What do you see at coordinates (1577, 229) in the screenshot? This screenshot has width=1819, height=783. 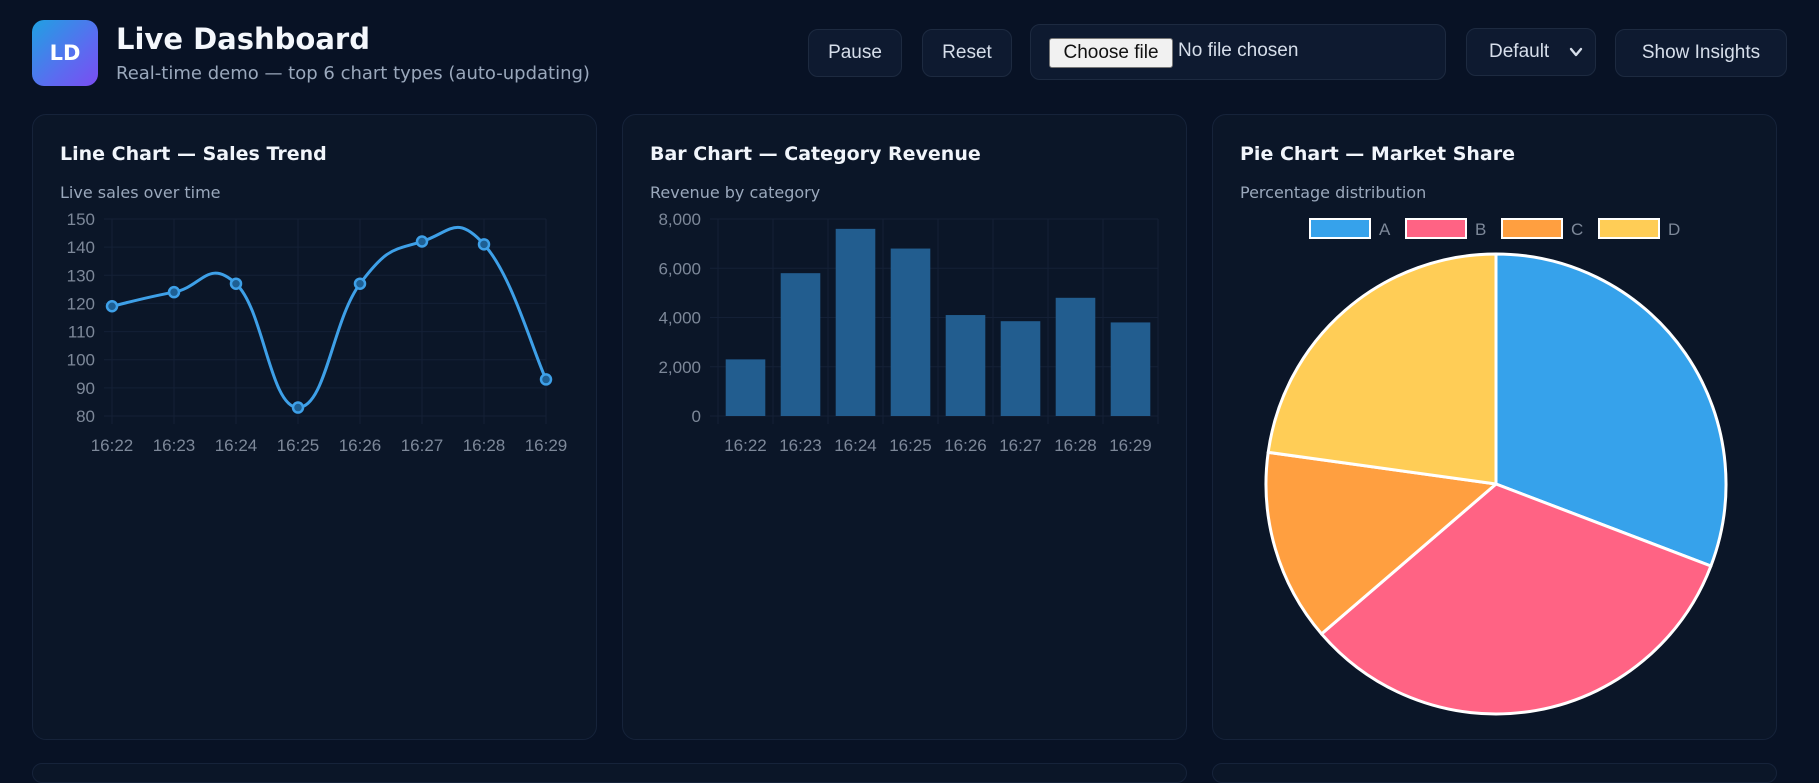 I see `legend-label: C` at bounding box center [1577, 229].